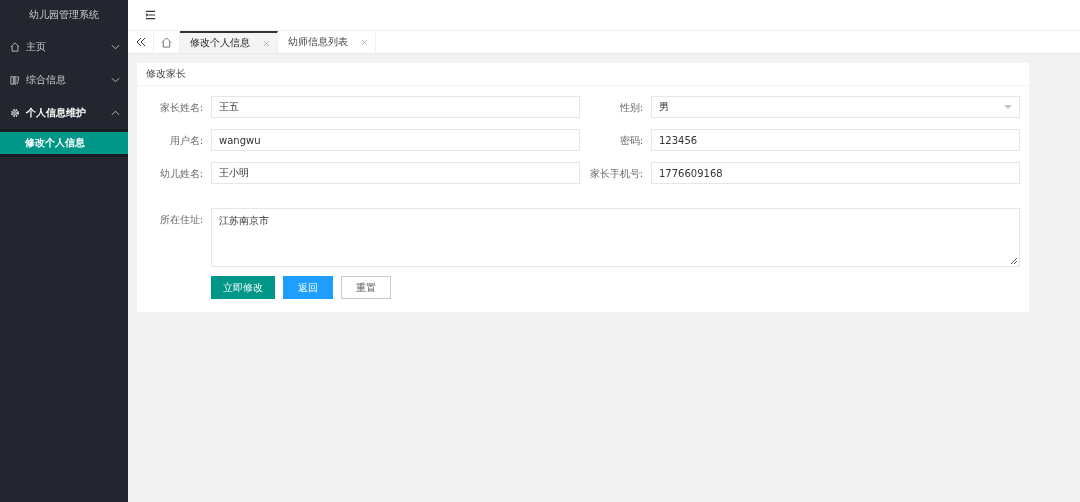 Image resolution: width=1080 pixels, height=502 pixels. I want to click on input-field: 123456, so click(835, 140).